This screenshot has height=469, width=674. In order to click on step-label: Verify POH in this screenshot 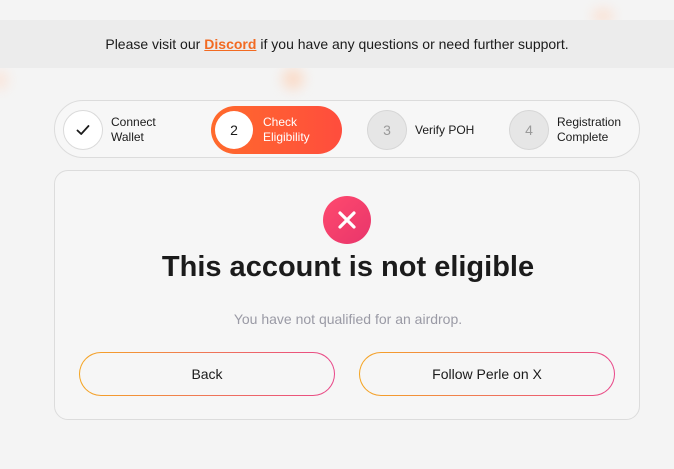, I will do `click(445, 129)`.